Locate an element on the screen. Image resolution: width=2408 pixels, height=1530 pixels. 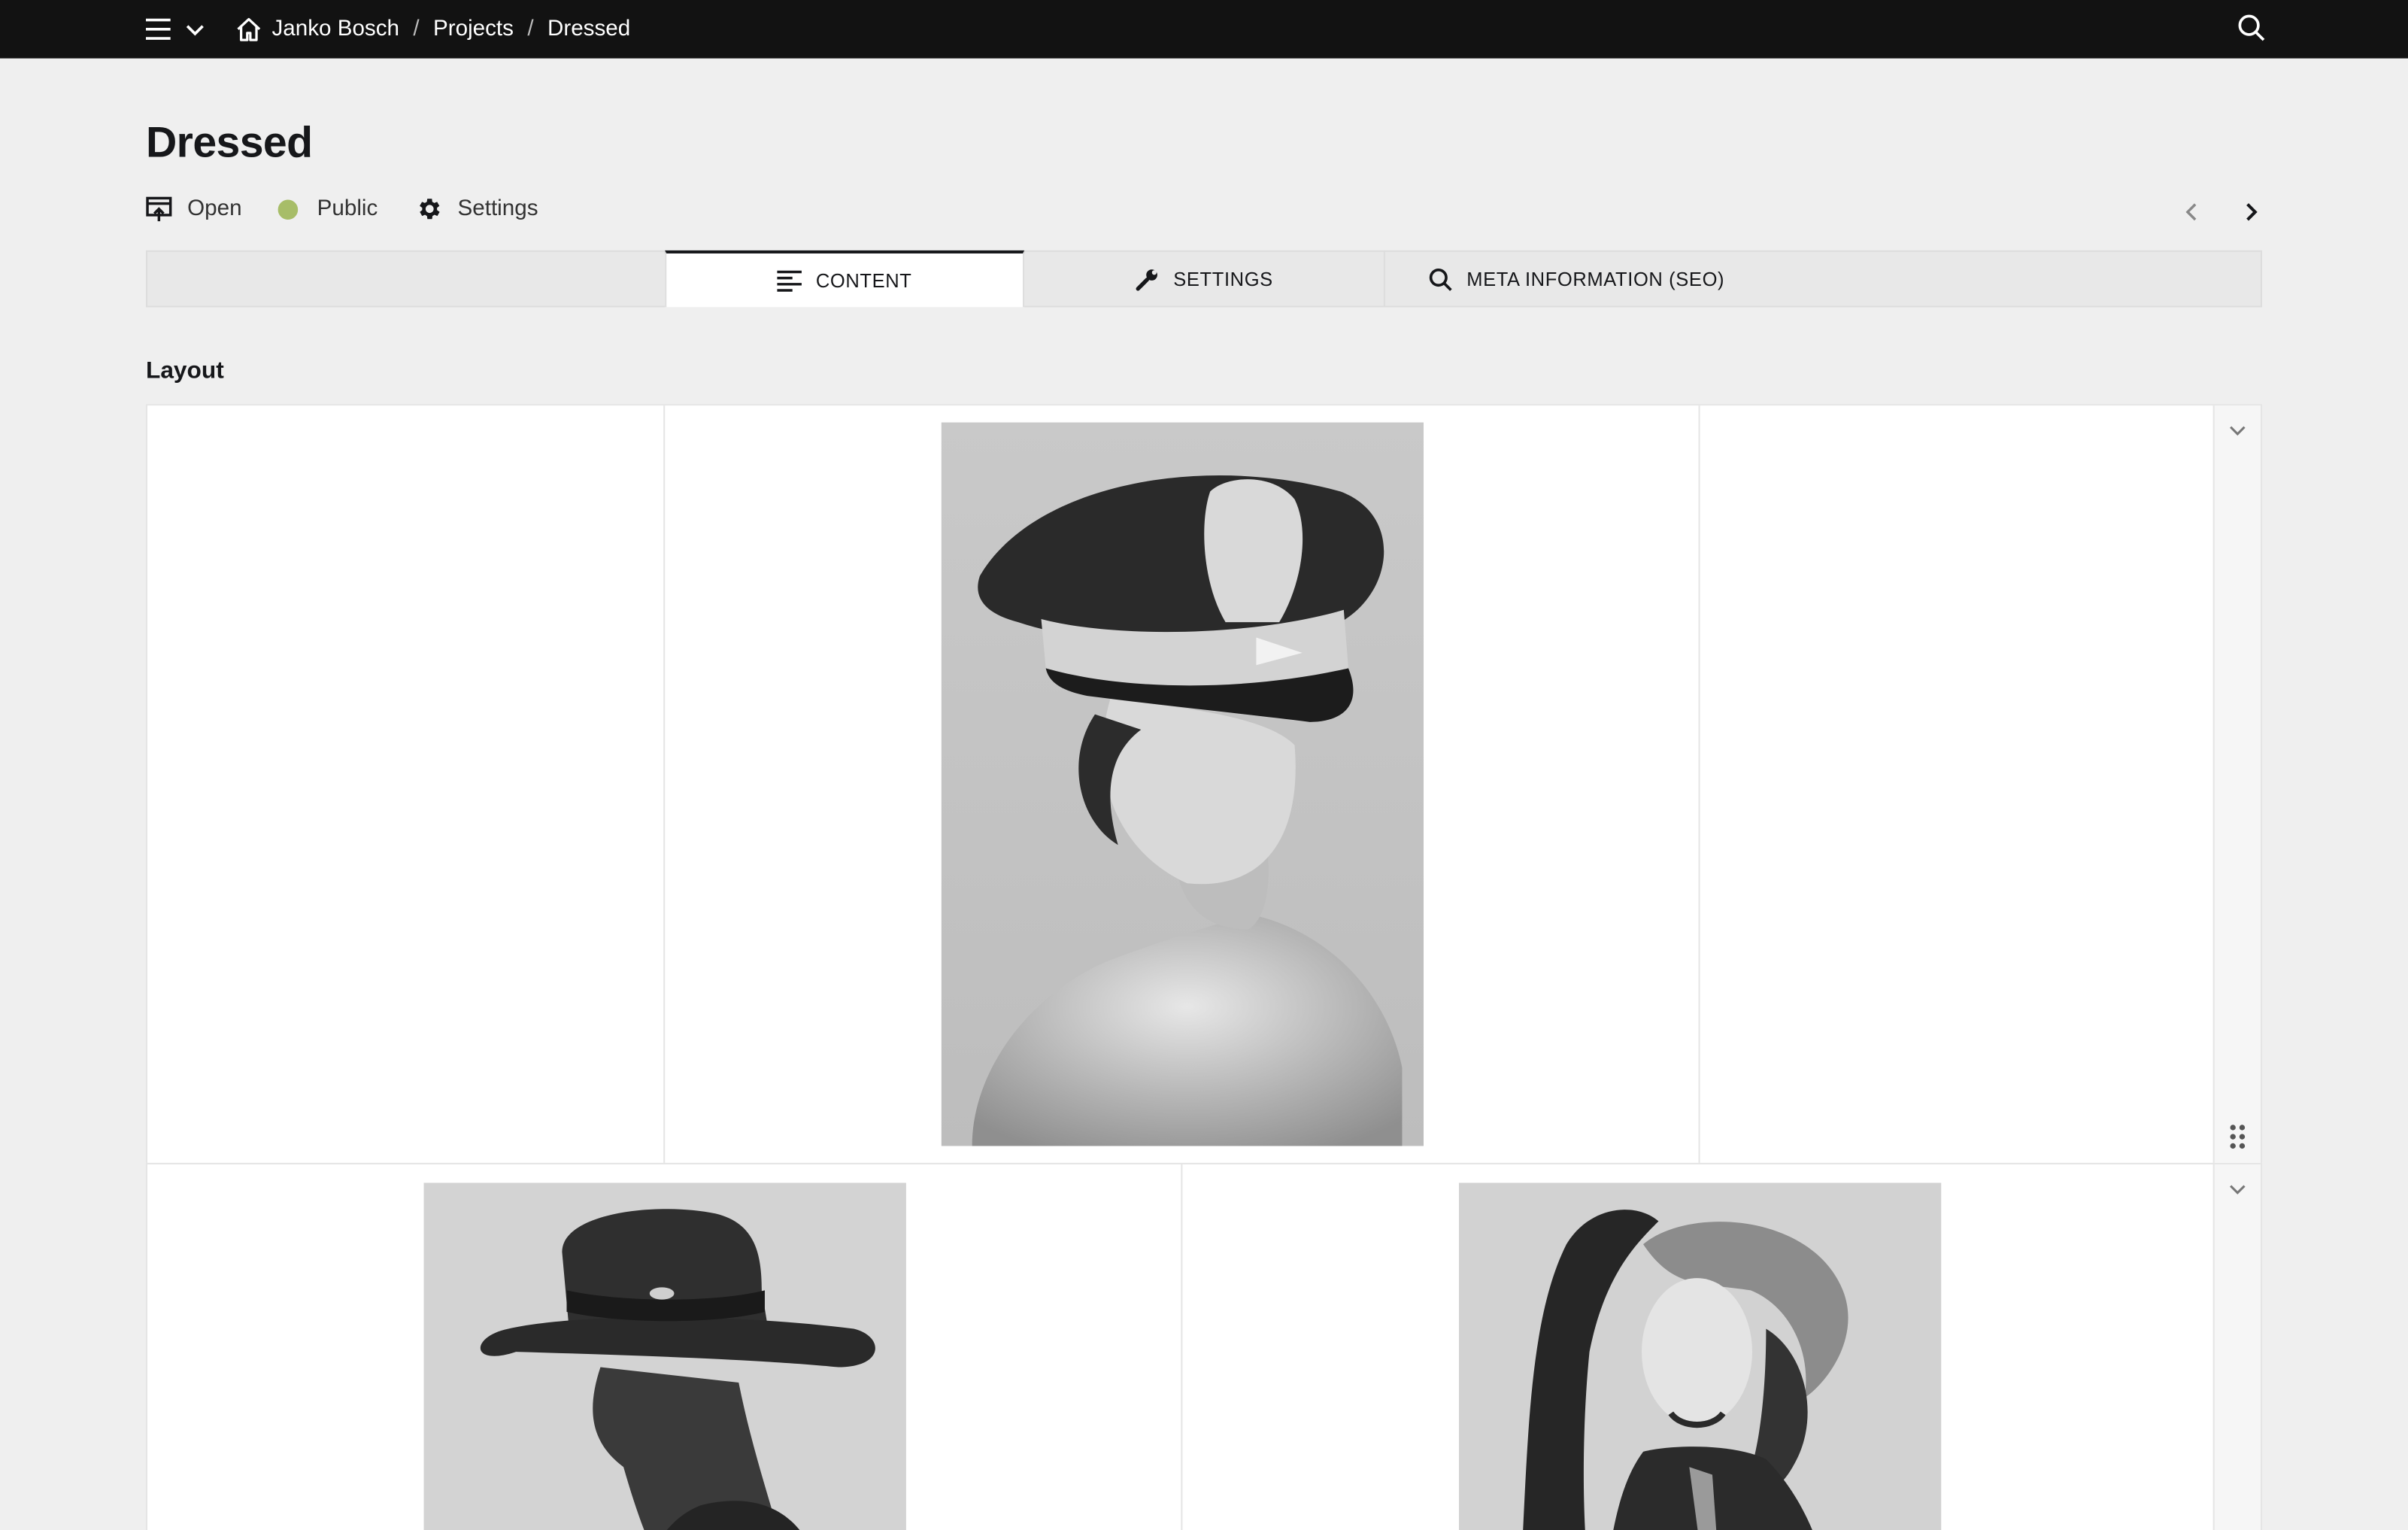
settings-button: Settings is located at coordinates (476, 209).